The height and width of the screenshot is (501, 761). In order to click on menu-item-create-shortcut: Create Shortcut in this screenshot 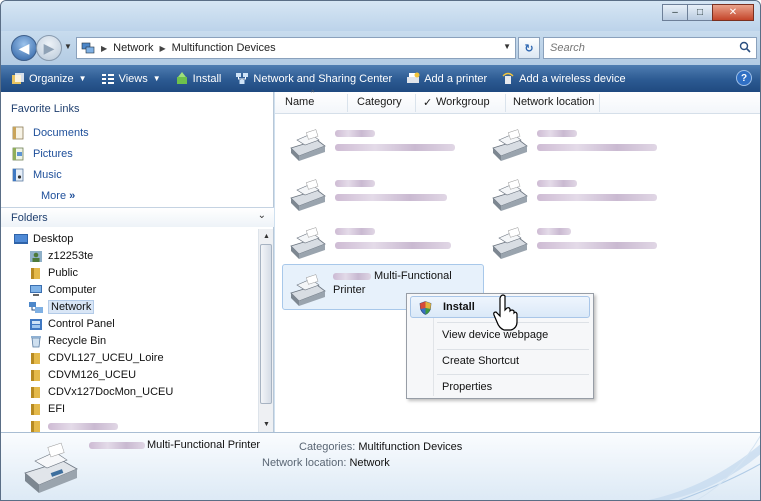, I will do `click(500, 361)`.